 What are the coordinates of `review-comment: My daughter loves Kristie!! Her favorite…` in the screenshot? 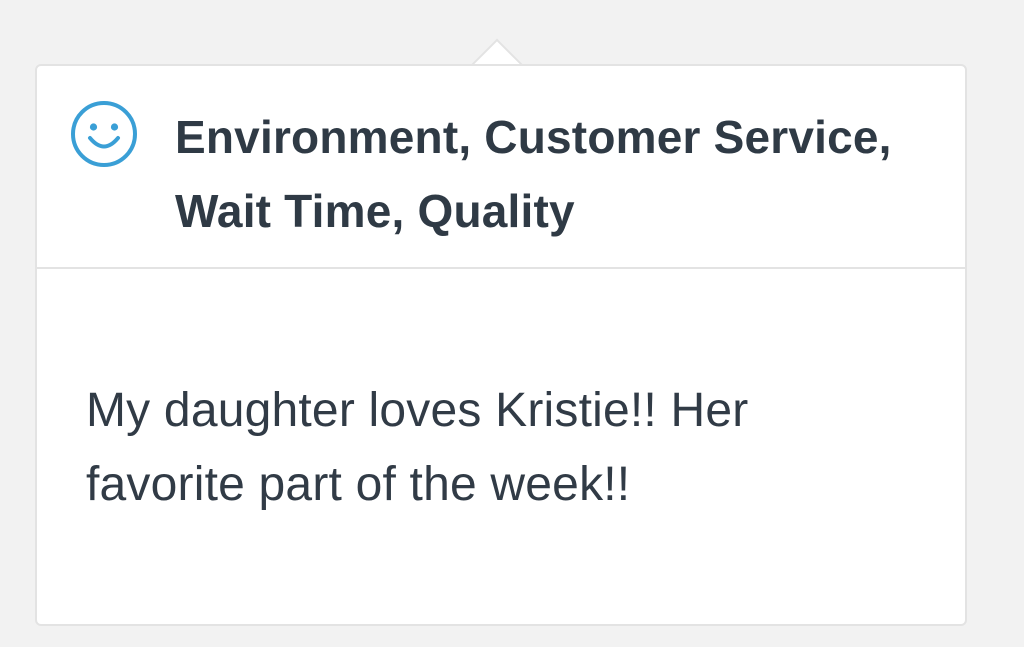 It's located at (417, 447).